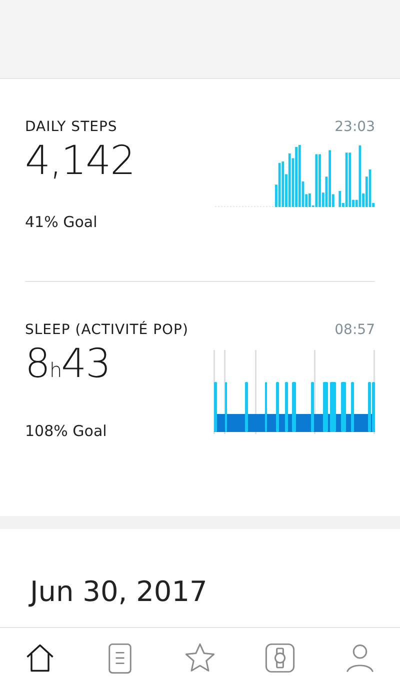 The width and height of the screenshot is (400, 687). I want to click on date-heading: Jun 30, 2017, so click(119, 592).